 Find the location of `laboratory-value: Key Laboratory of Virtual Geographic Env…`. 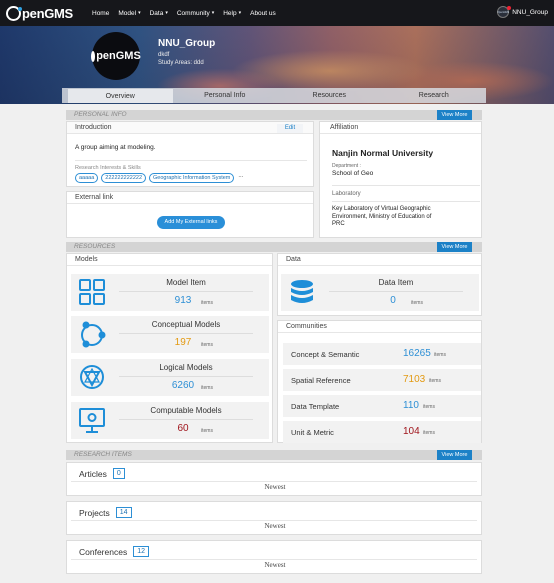

laboratory-value: Key Laboratory of Virtual Geographic Env… is located at coordinates (382, 216).